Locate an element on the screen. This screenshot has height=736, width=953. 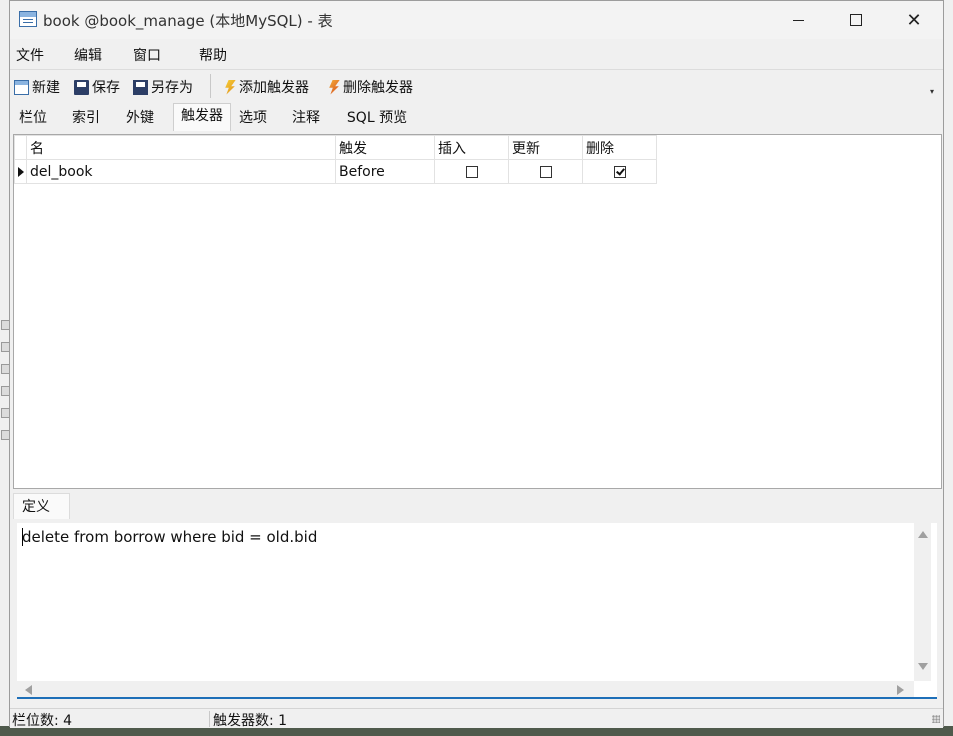
table-header-row: 名 触发 插入 更新 删除 is located at coordinates (335, 147).